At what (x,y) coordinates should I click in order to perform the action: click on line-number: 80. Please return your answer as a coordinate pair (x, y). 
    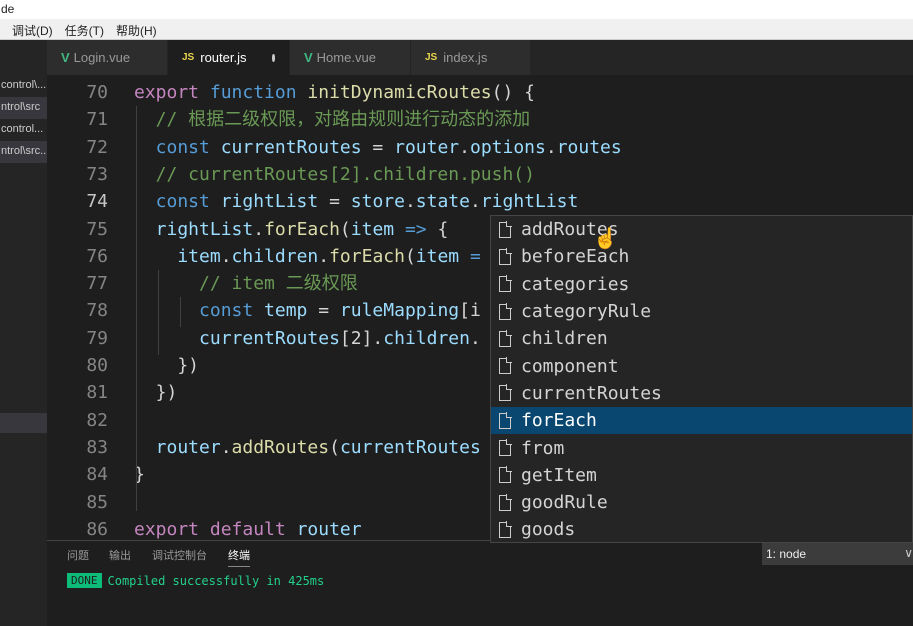
    Looking at the image, I should click on (97, 365).